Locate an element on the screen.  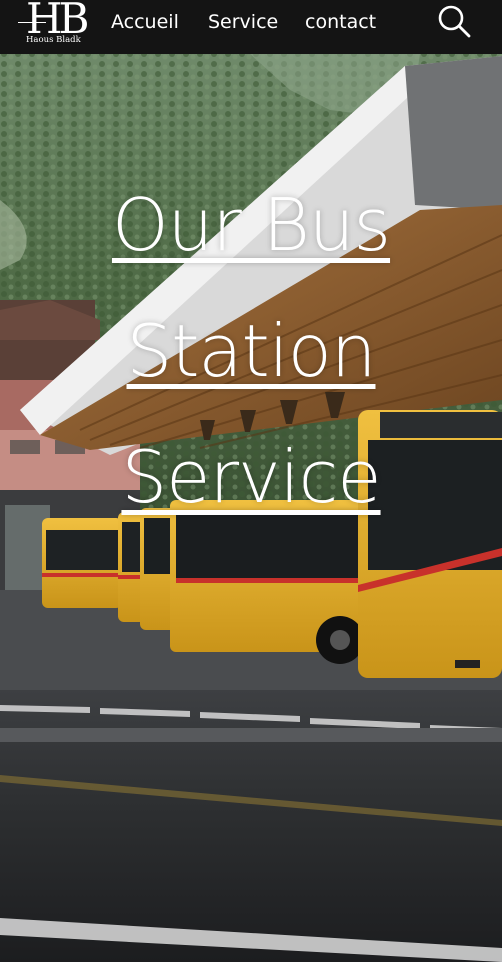
search-icon is located at coordinates (454, 21).